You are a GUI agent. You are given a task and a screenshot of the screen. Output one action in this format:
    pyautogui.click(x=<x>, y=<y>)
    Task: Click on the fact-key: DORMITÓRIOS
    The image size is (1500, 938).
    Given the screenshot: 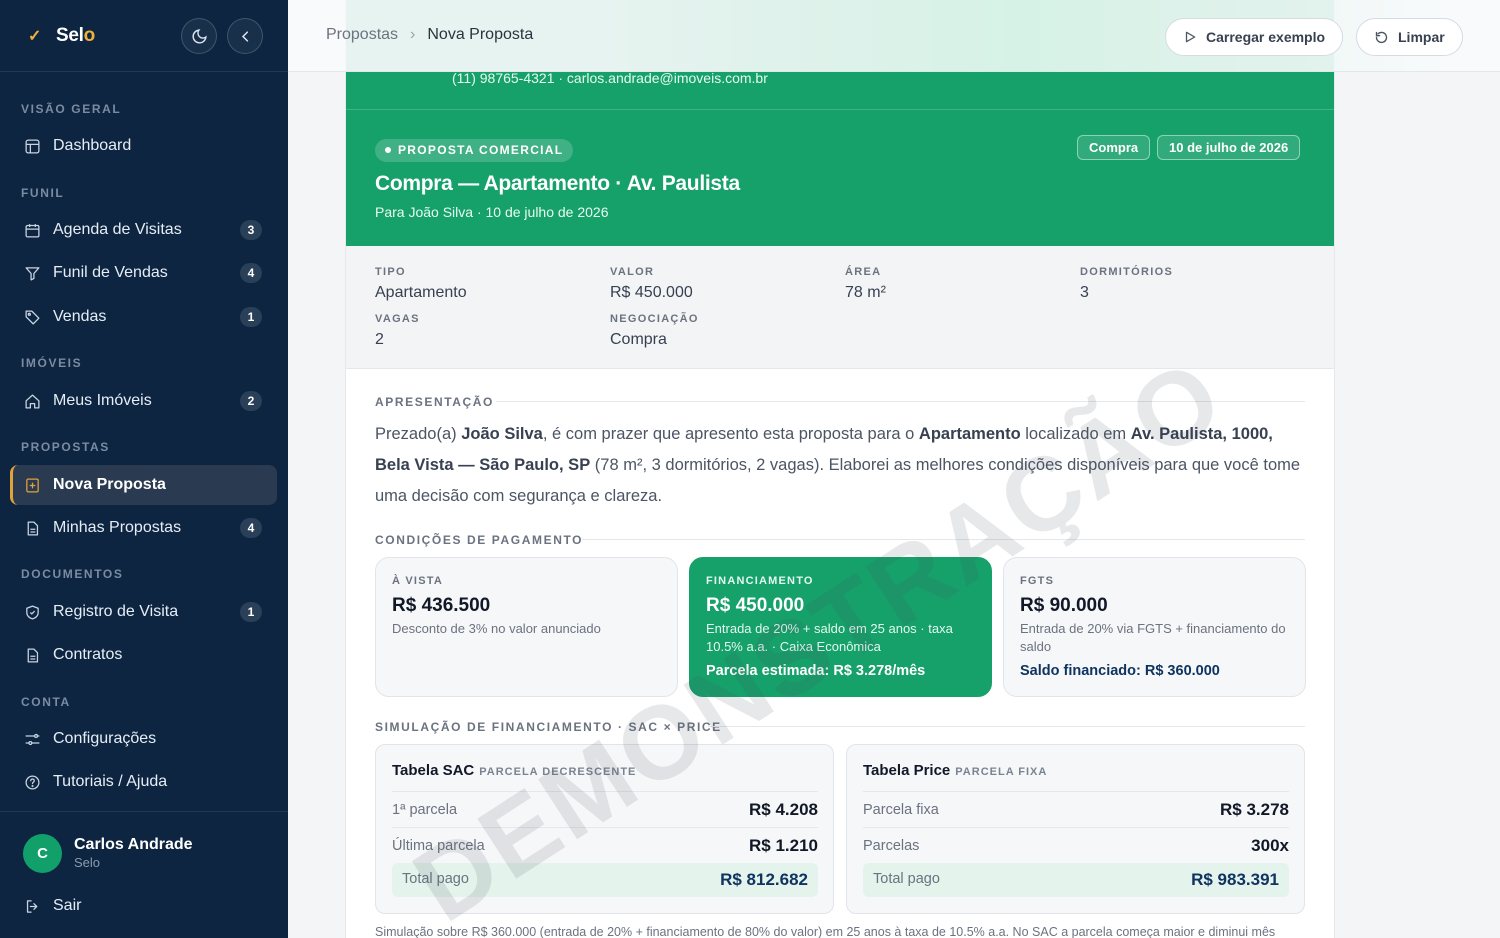 What is the action you would take?
    pyautogui.click(x=1127, y=272)
    